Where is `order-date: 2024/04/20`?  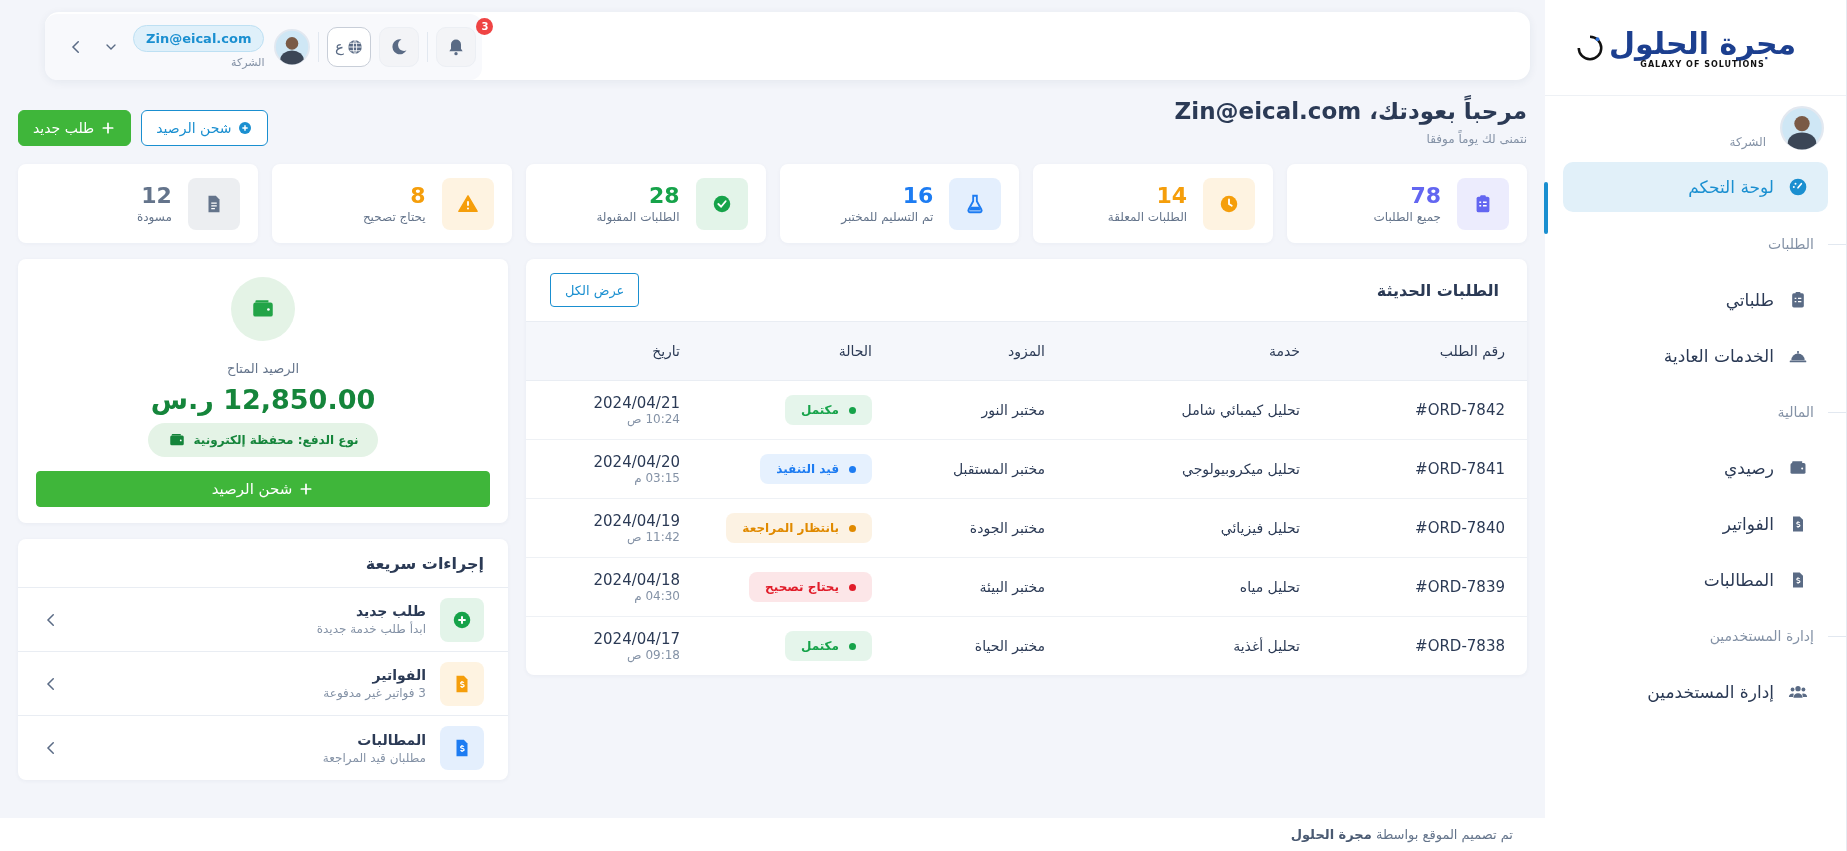 order-date: 2024/04/20 is located at coordinates (636, 462).